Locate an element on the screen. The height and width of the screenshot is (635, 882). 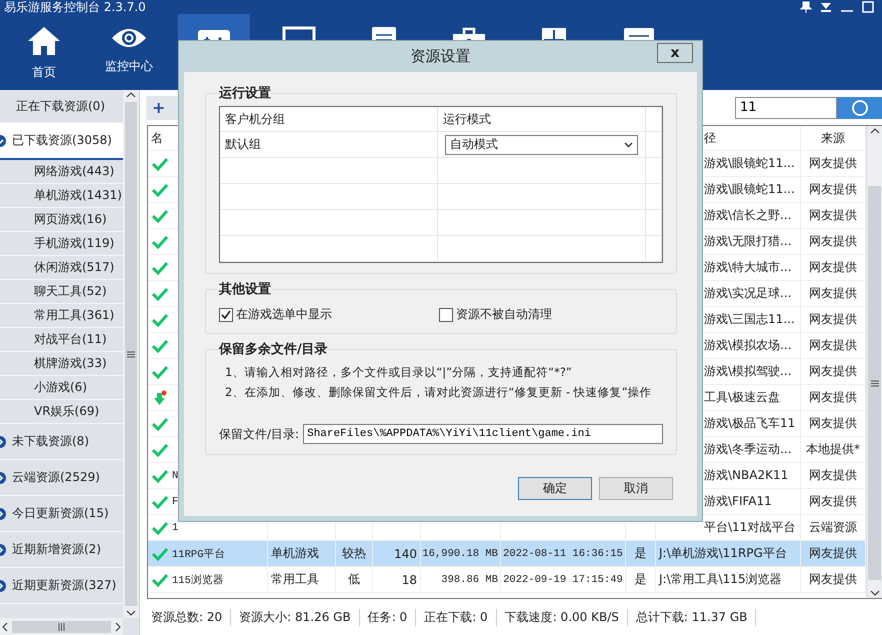
note-text: 2、在添加、修改、删除保留文件后，请对此资源进行“修复更新 - 快速修复”操作 is located at coordinates (438, 392).